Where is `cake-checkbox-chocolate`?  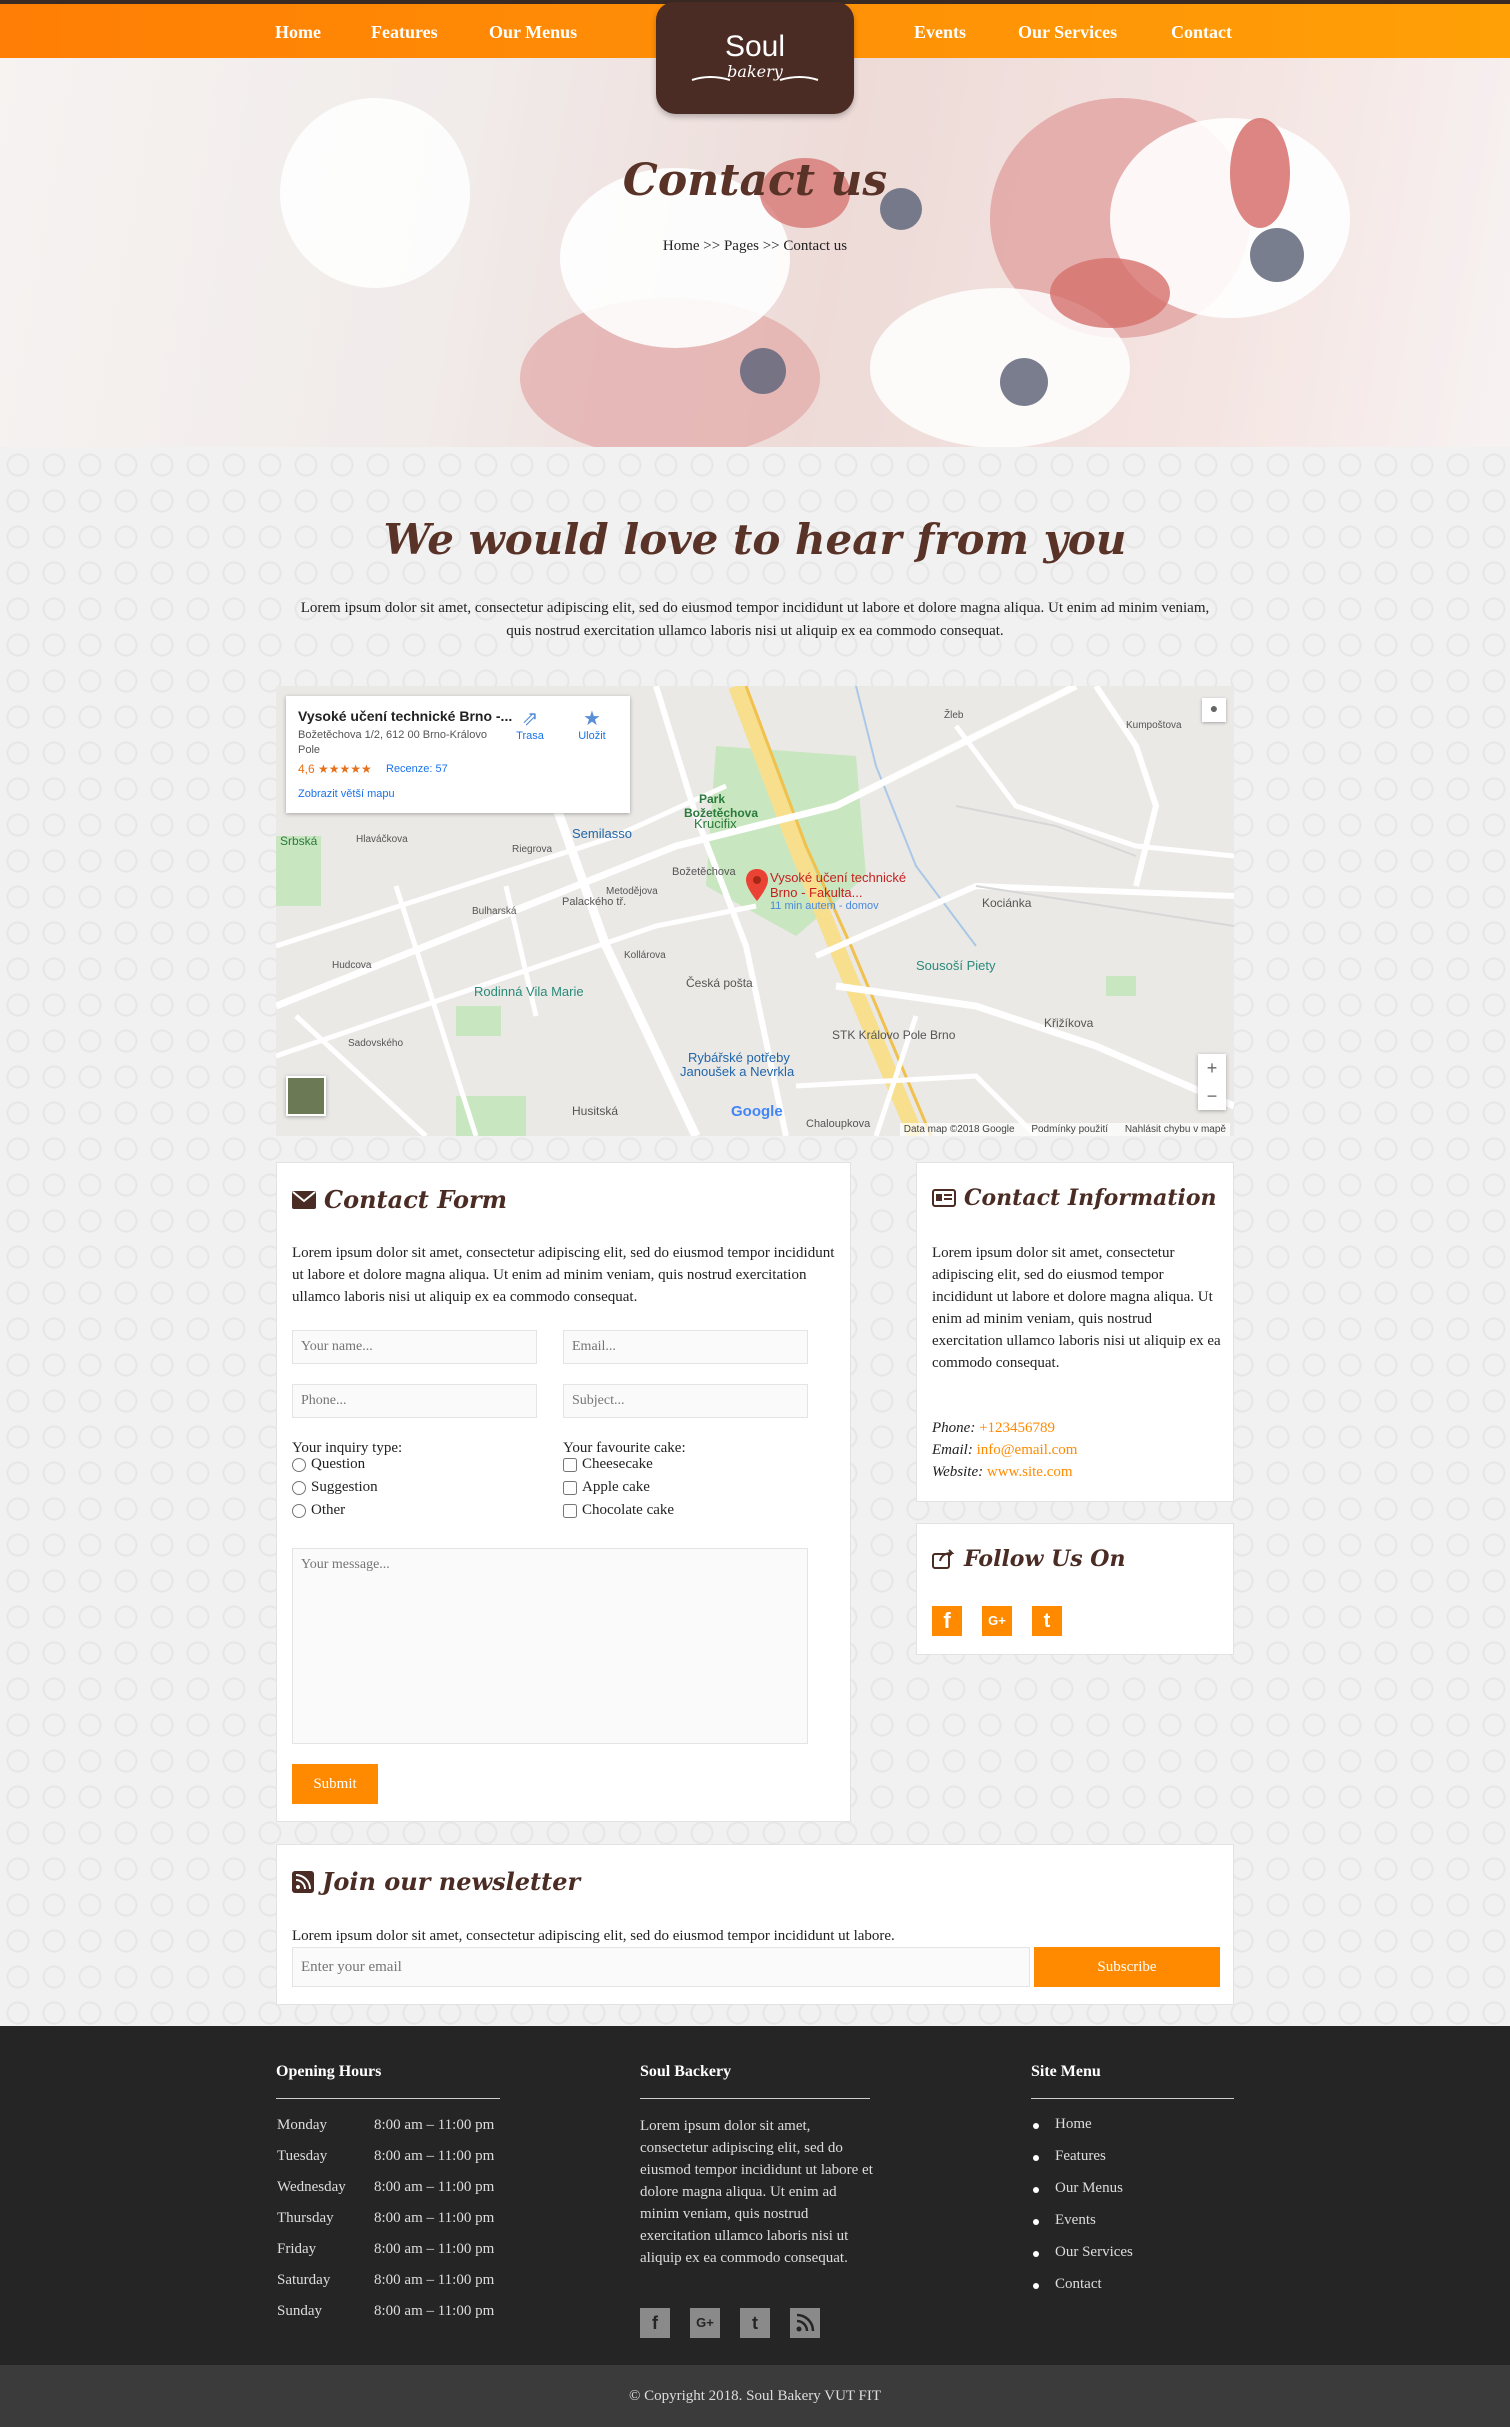 cake-checkbox-chocolate is located at coordinates (570, 1510).